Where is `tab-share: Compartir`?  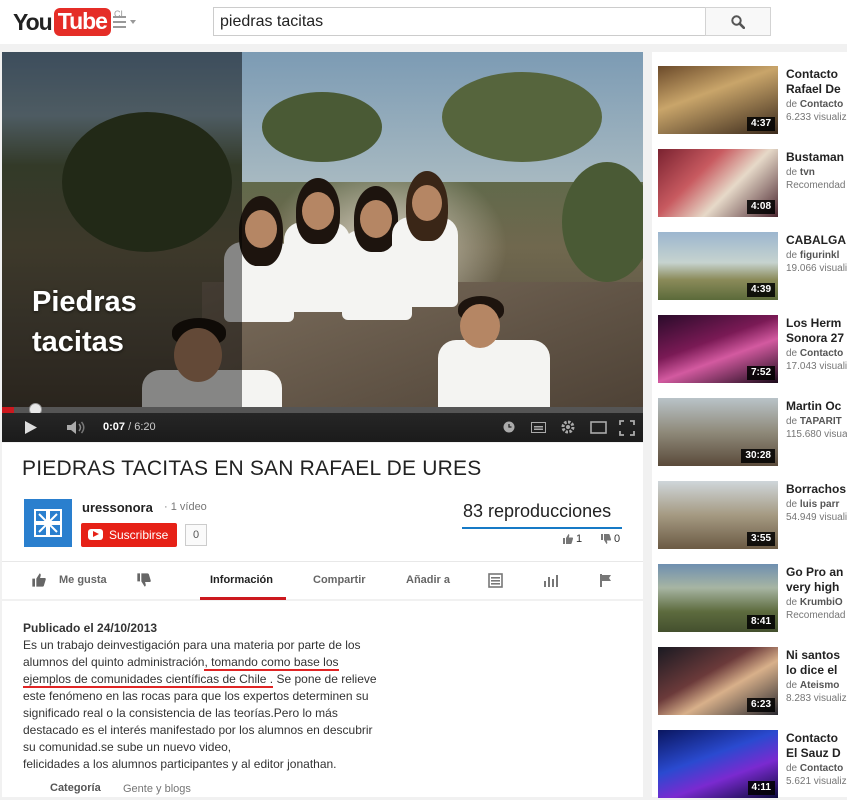 tab-share: Compartir is located at coordinates (339, 580).